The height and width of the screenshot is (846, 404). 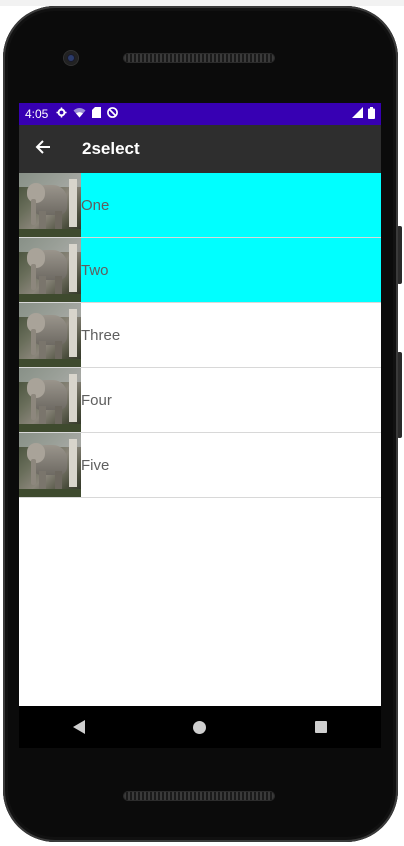 What do you see at coordinates (199, 58) in the screenshot?
I see `top-speaker-grille` at bounding box center [199, 58].